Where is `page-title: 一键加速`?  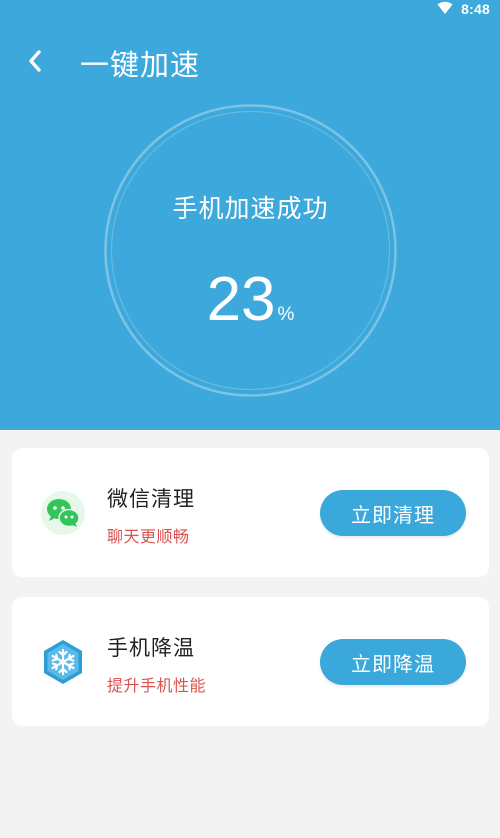
page-title: 一键加速 is located at coordinates (140, 65).